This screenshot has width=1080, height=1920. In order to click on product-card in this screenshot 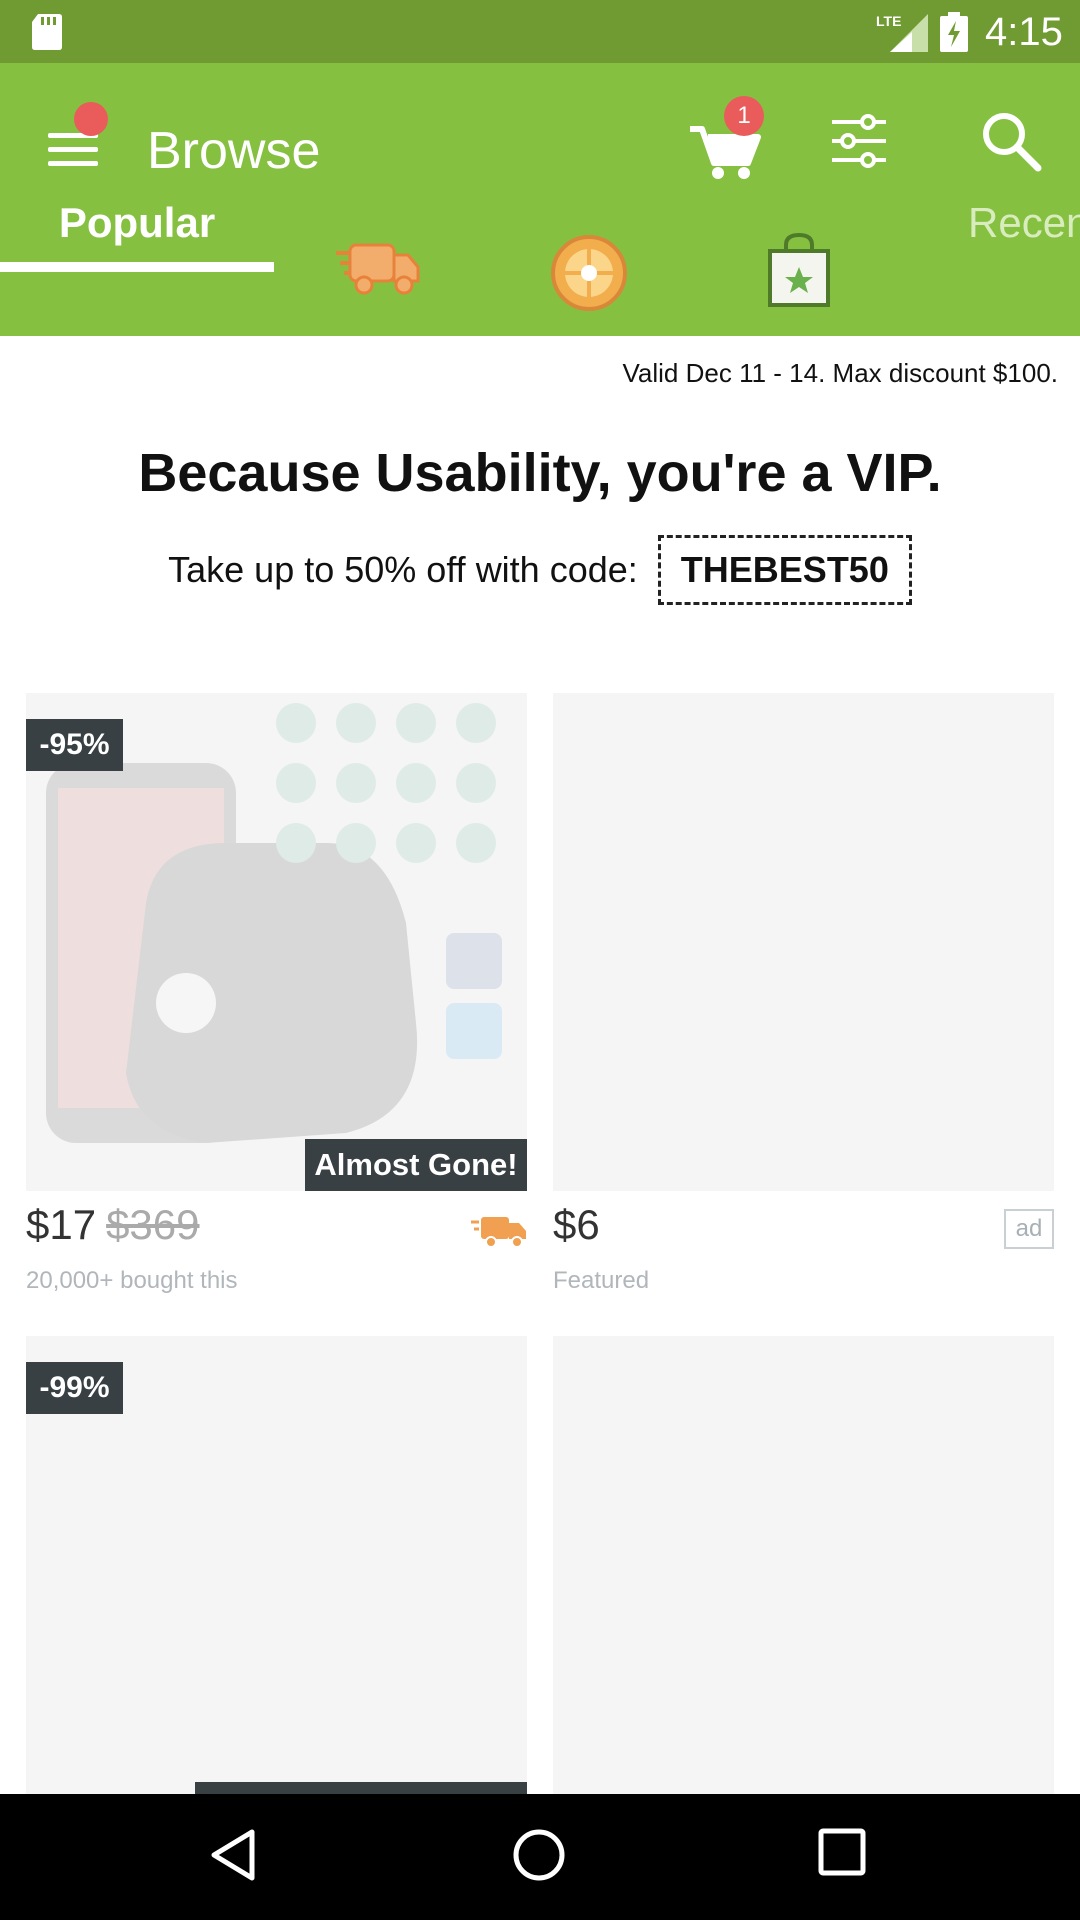, I will do `click(803, 1565)`.